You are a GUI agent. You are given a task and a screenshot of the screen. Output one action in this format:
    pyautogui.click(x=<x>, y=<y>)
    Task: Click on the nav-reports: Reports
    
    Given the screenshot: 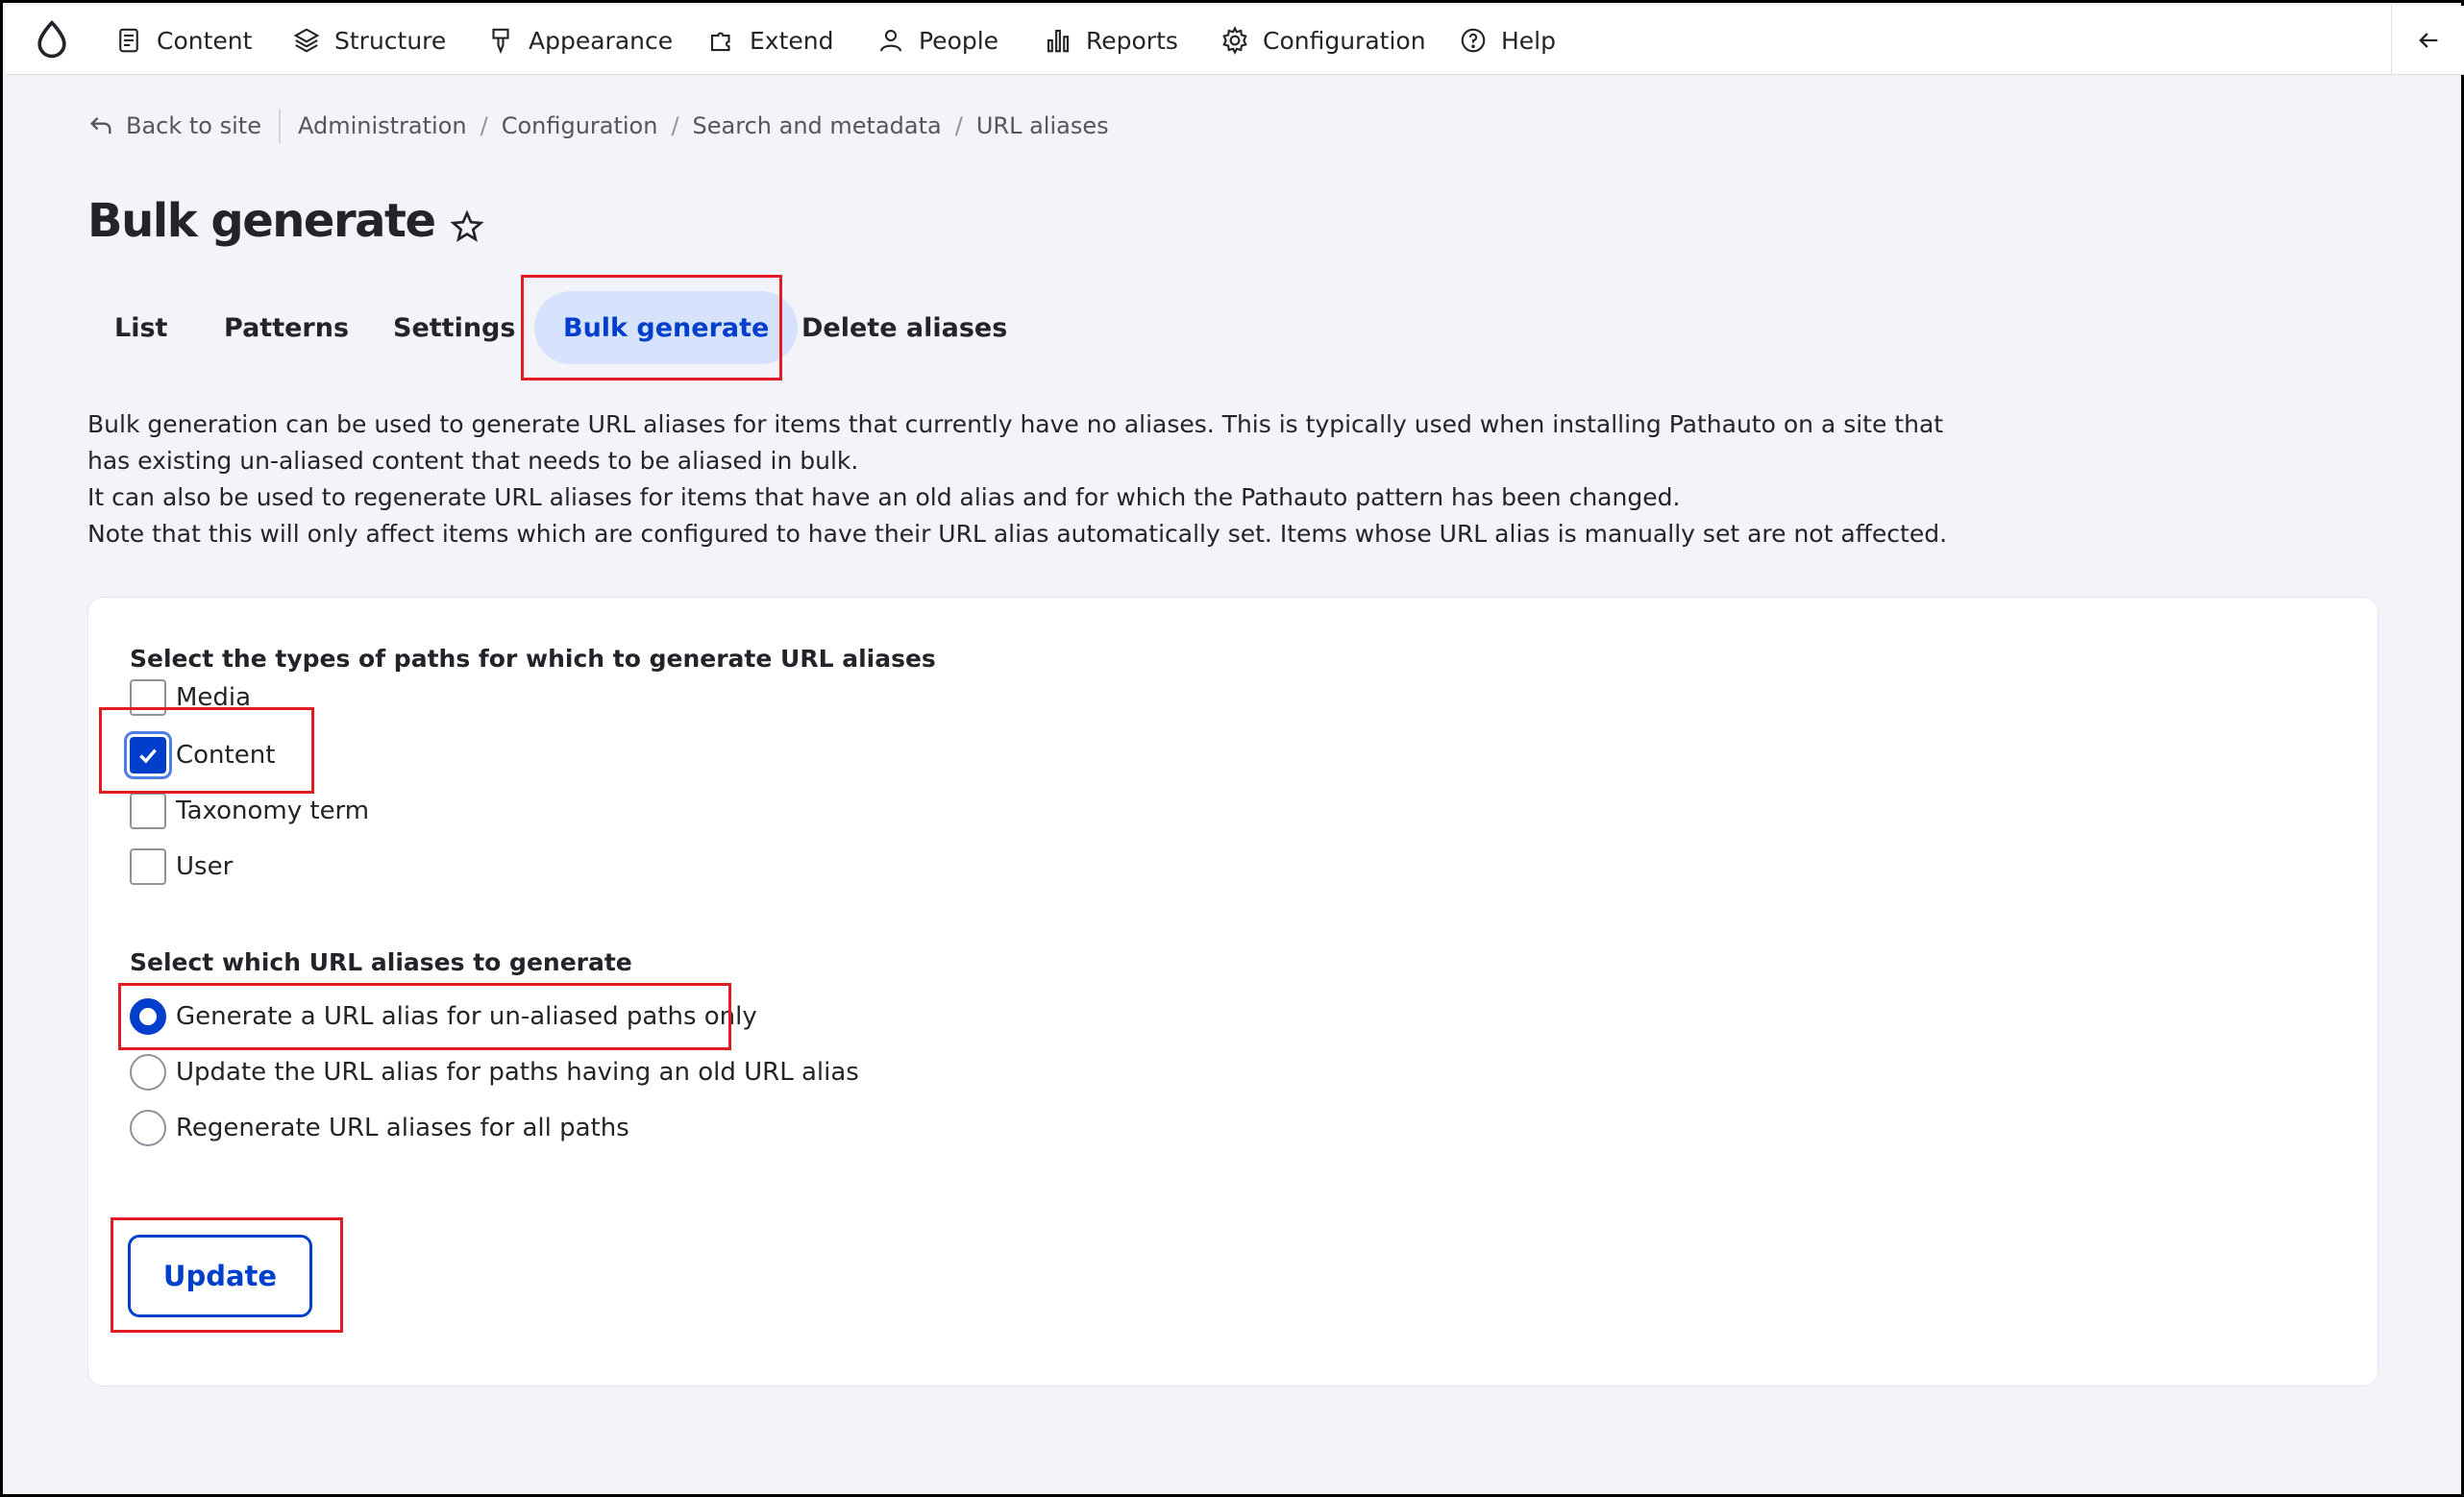 What is the action you would take?
    pyautogui.click(x=1111, y=41)
    